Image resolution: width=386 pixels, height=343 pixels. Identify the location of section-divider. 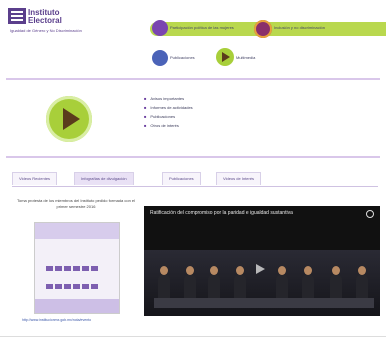
(193, 79).